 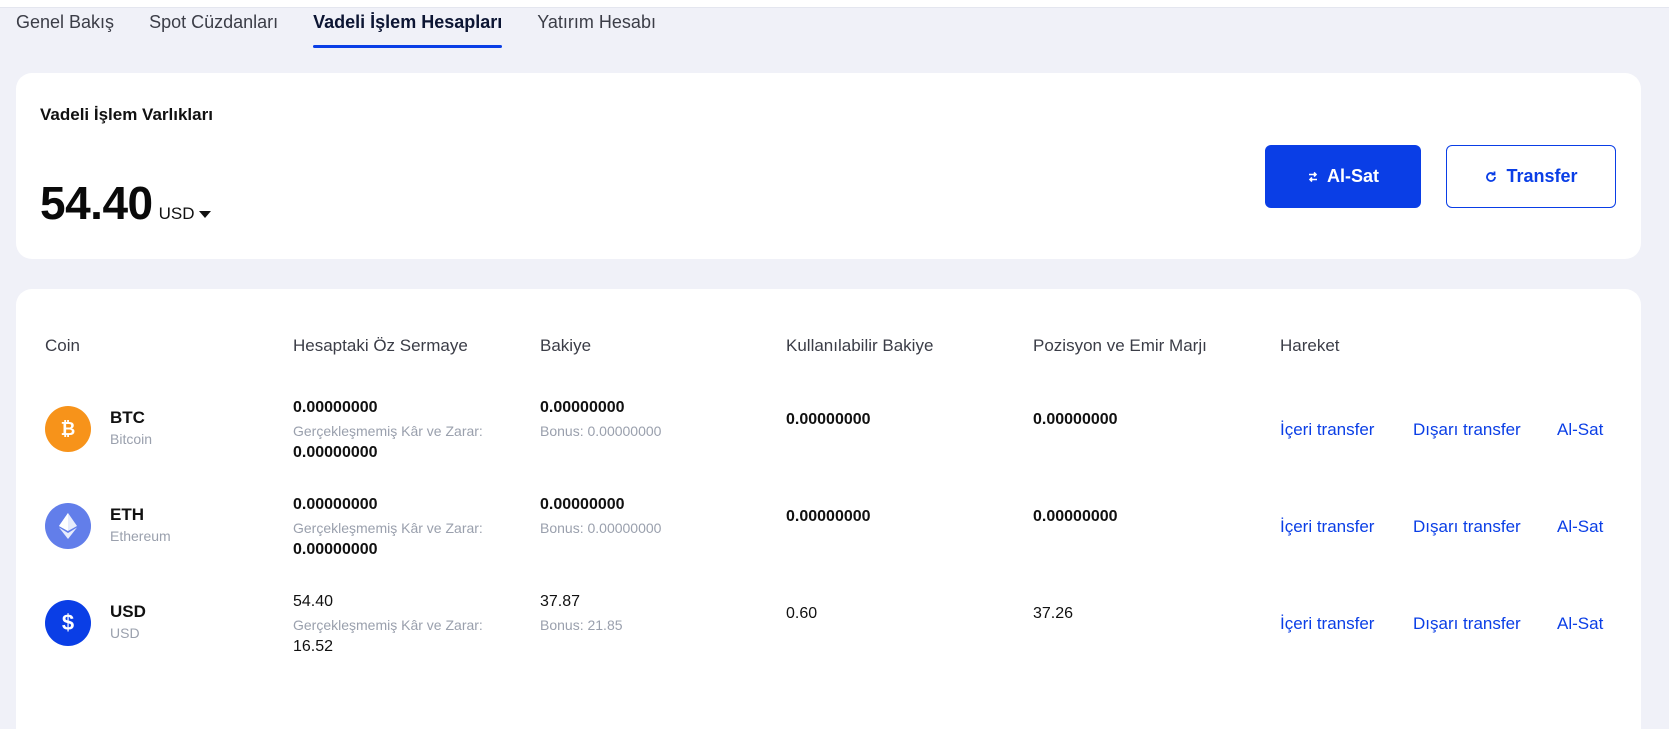 I want to click on header-margin: Pozisyon ve Emir Marjı, so click(x=1120, y=345).